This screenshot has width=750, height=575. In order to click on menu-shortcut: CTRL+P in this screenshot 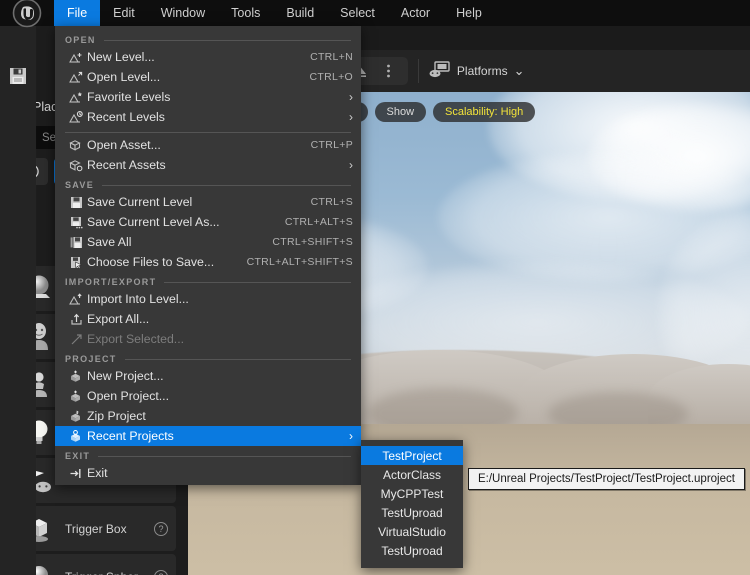, I will do `click(331, 145)`.